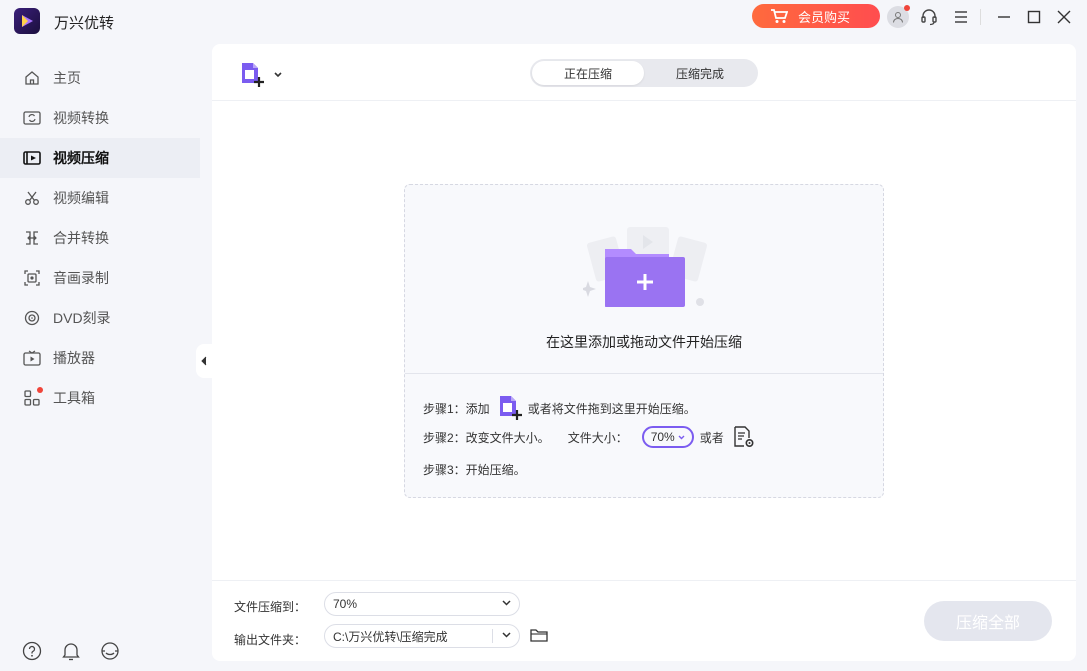  What do you see at coordinates (81, 158) in the screenshot?
I see `sidebar-item-label: 视频压缩` at bounding box center [81, 158].